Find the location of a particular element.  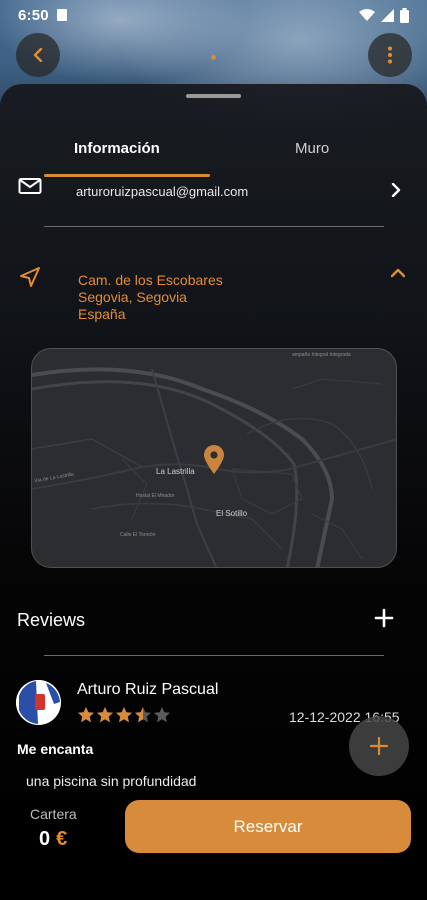

tab-muro: Muro is located at coordinates (312, 148).